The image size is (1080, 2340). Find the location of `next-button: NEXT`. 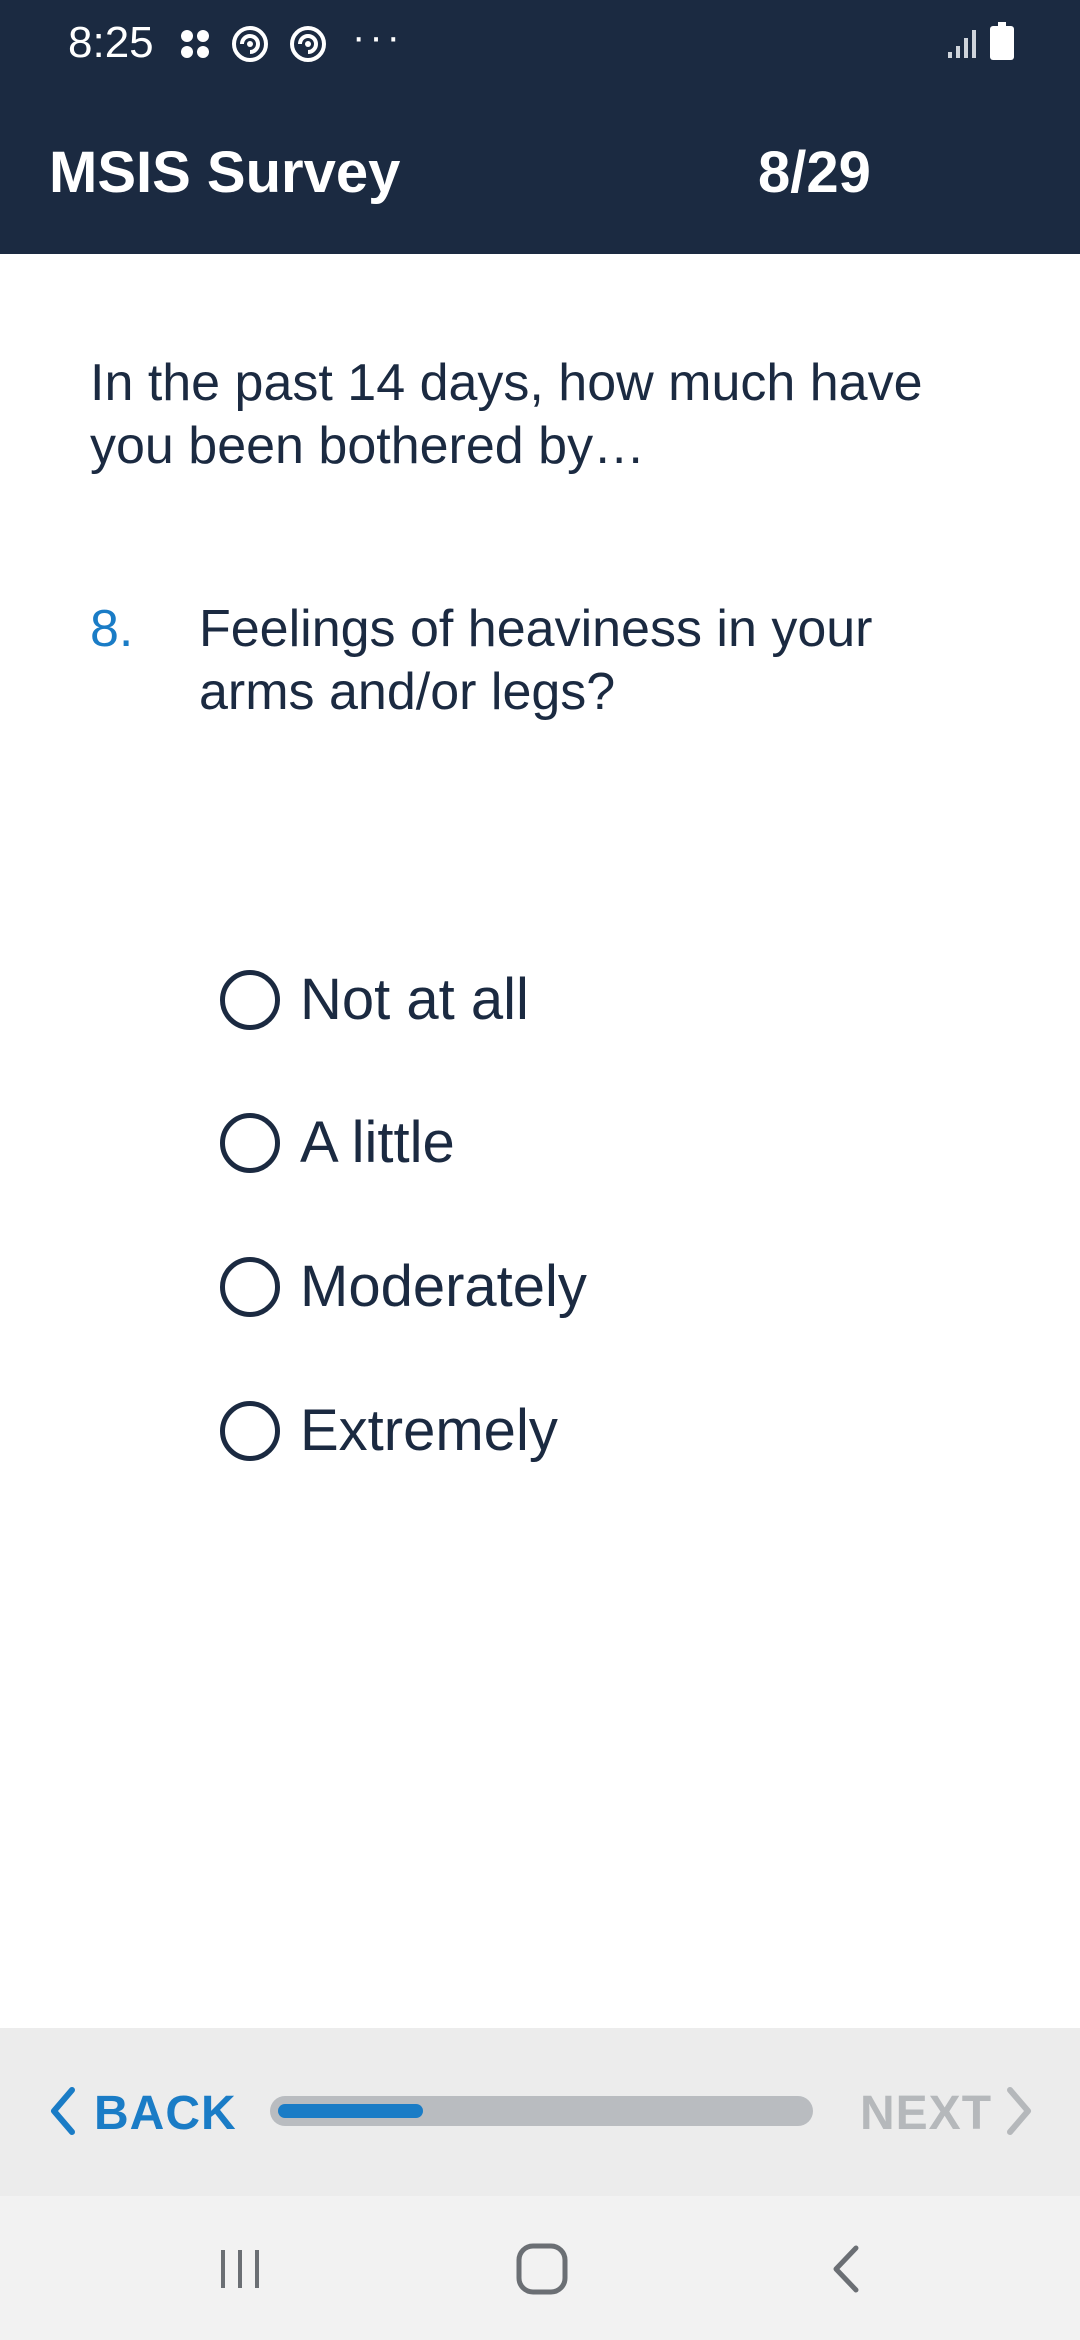

next-button: NEXT is located at coordinates (947, 2113).